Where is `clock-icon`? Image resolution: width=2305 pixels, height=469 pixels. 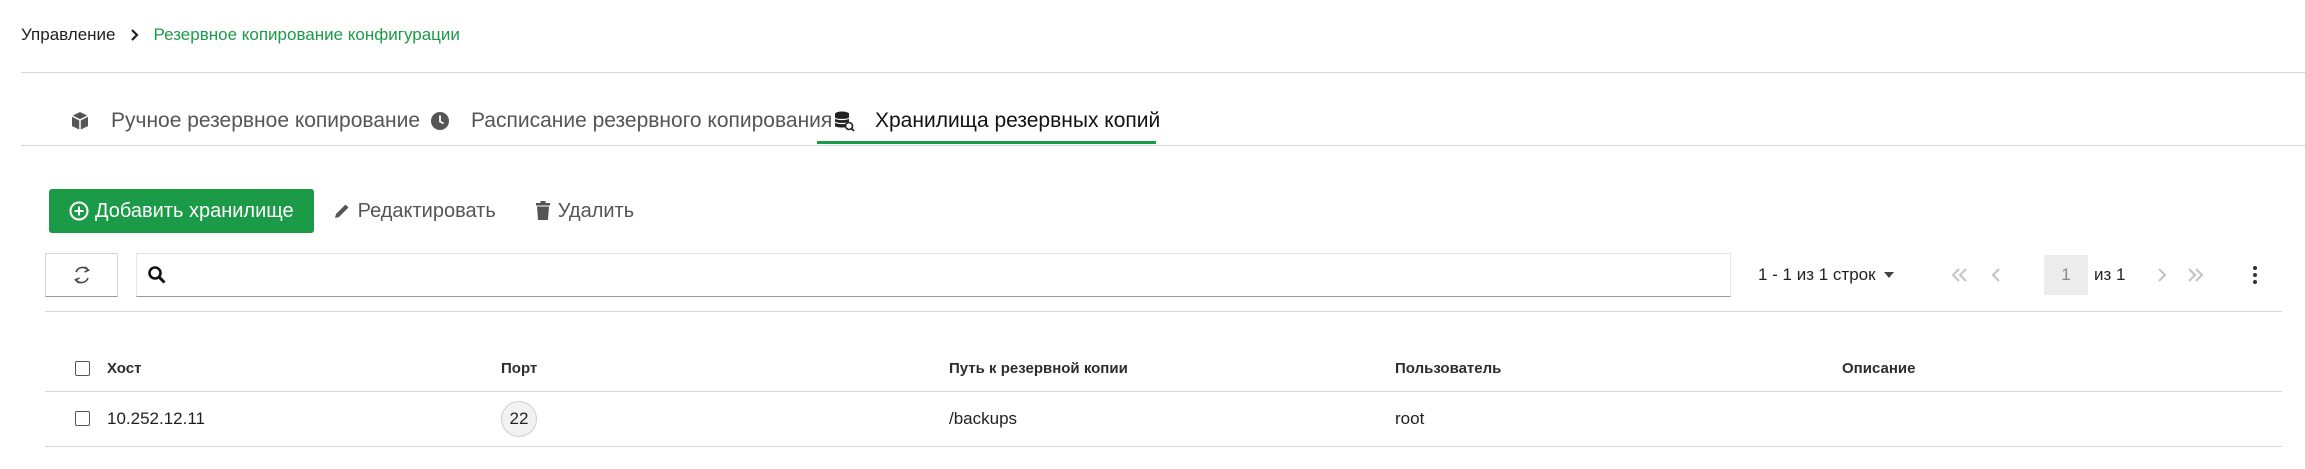
clock-icon is located at coordinates (440, 121).